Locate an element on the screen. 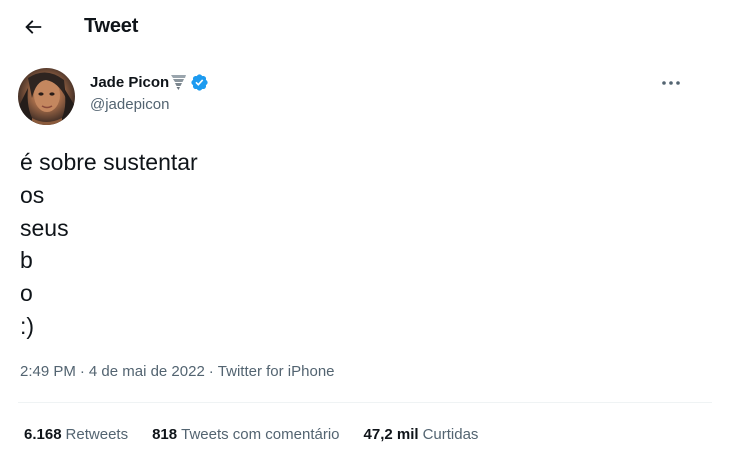 The height and width of the screenshot is (476, 734). quote-tweets-label: Tweets com comentário is located at coordinates (260, 434).